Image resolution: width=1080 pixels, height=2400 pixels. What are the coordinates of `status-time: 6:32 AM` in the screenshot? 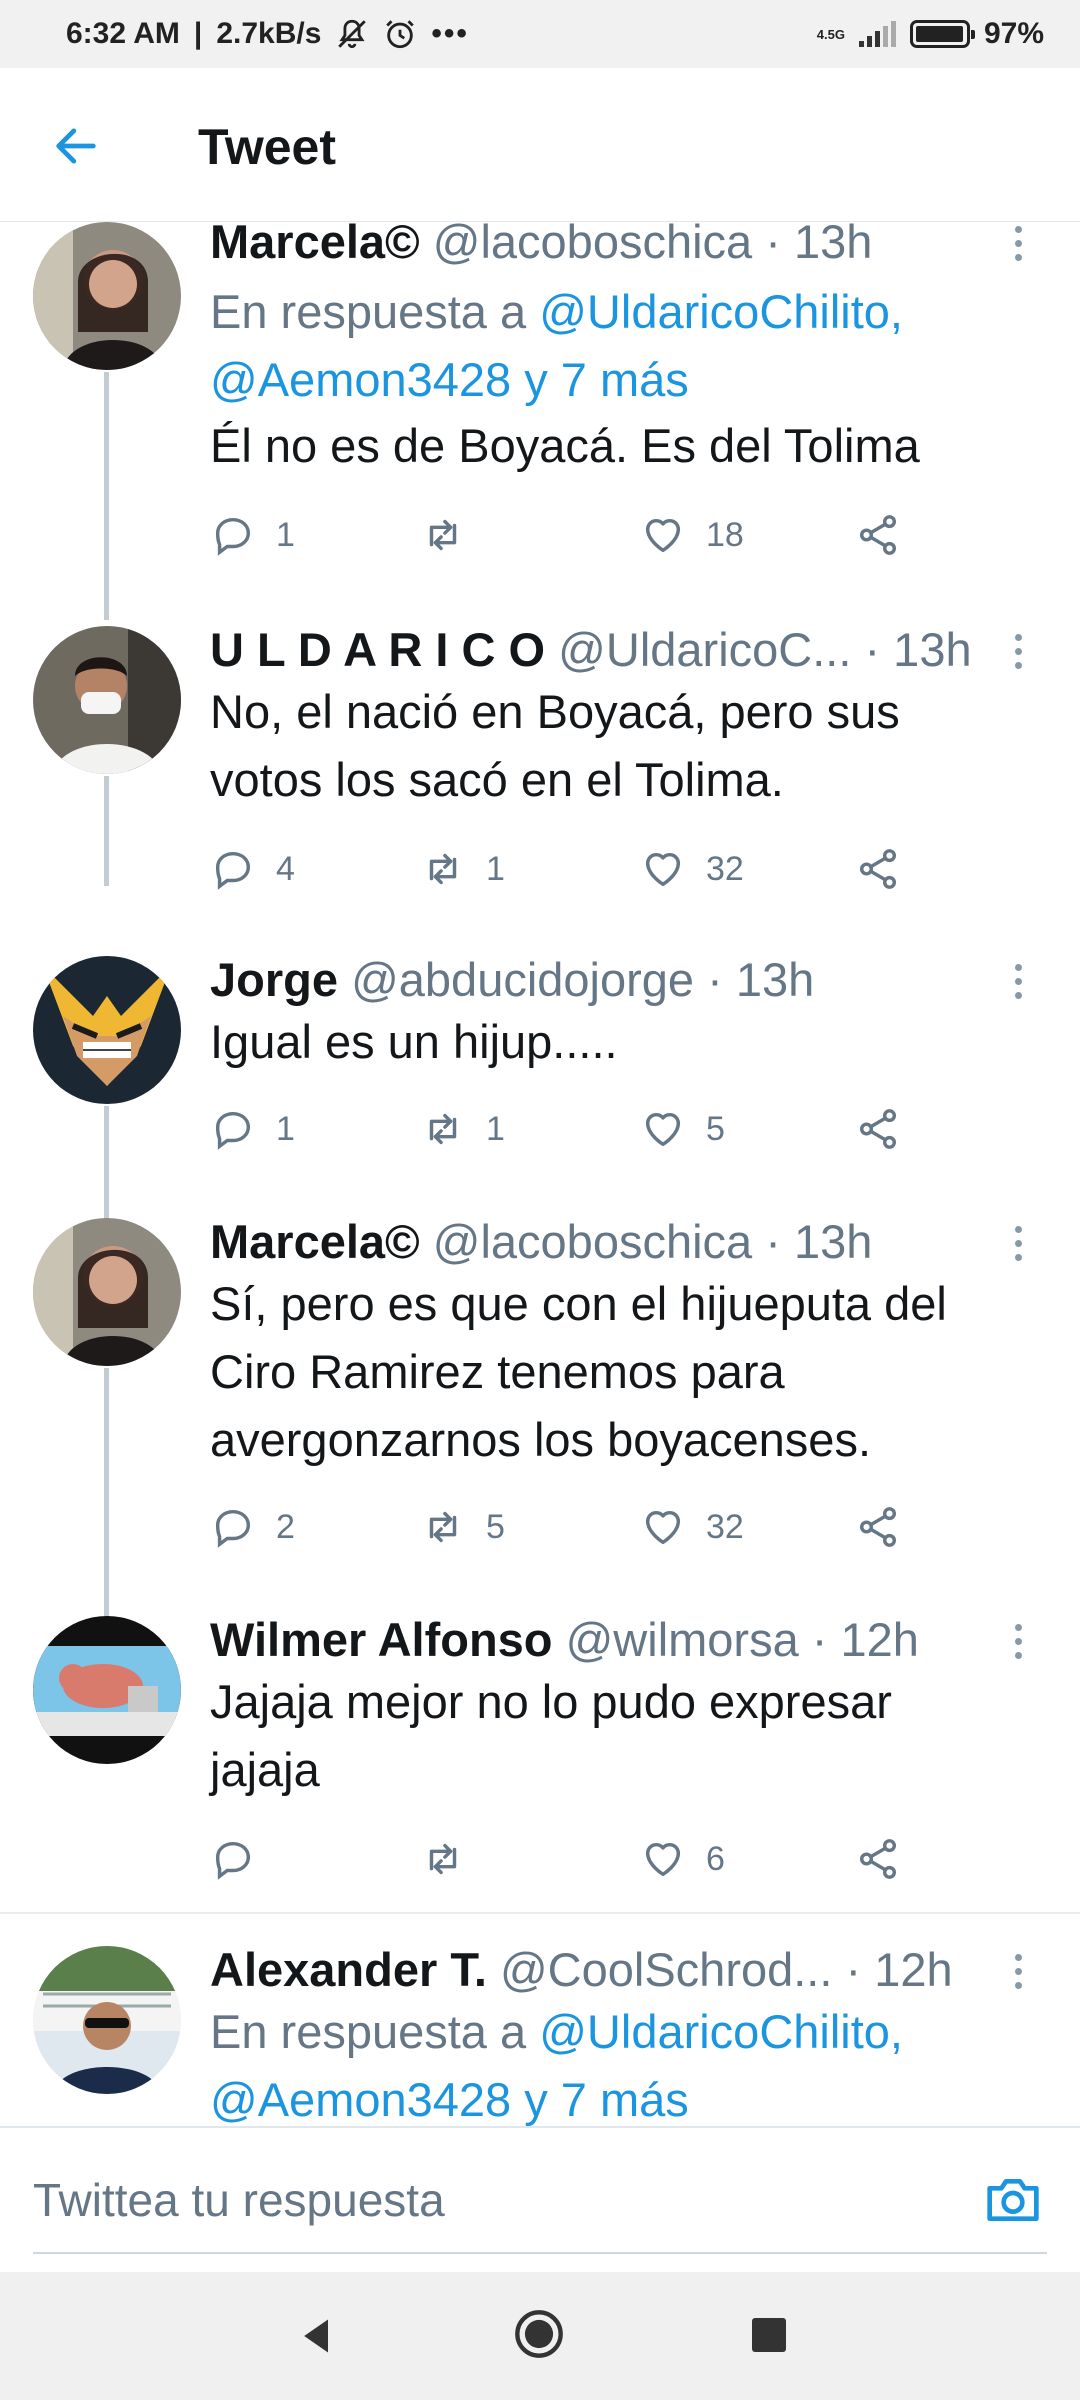 It's located at (123, 33).